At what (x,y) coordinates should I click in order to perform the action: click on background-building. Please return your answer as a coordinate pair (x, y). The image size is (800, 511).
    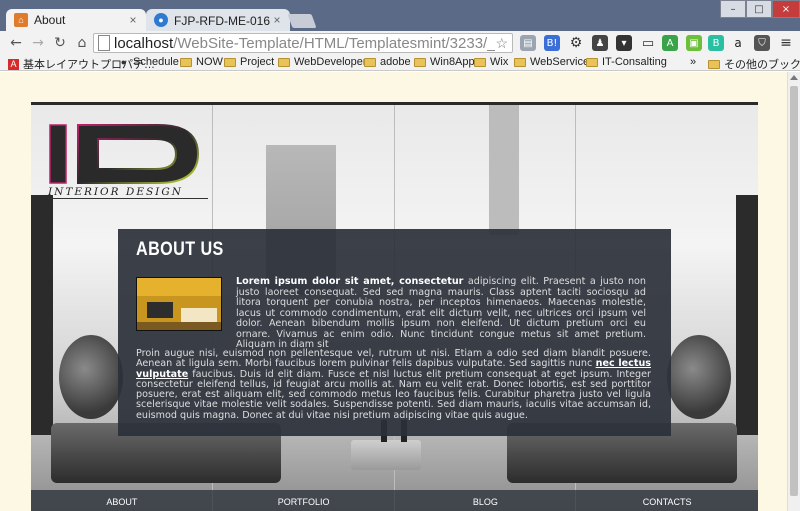
    Looking at the image, I should click on (504, 170).